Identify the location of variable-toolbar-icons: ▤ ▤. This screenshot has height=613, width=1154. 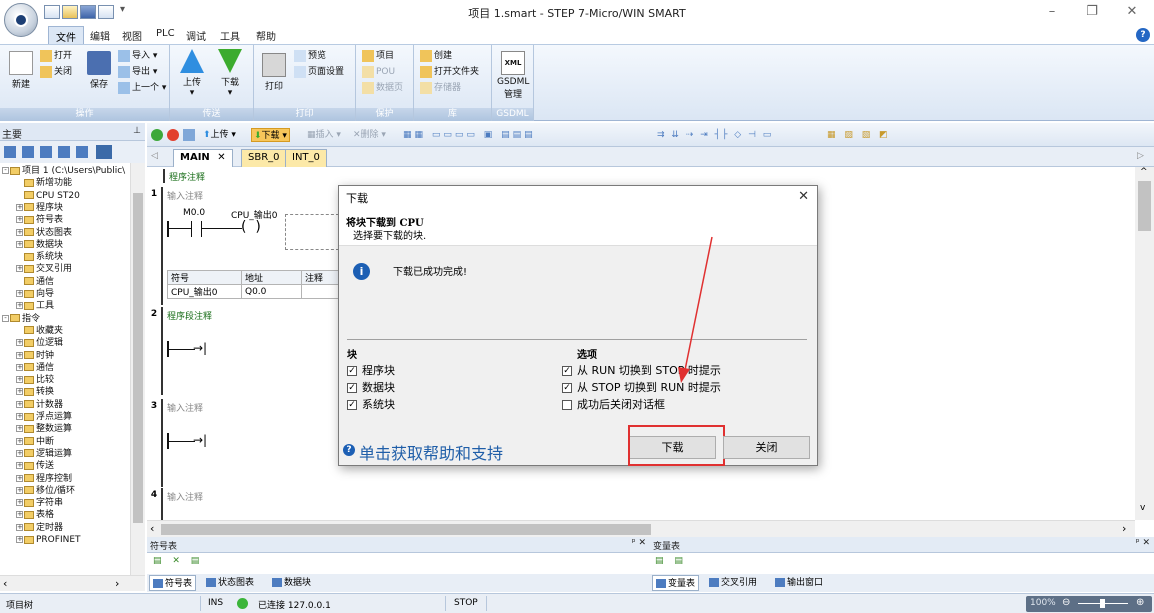
(700, 562).